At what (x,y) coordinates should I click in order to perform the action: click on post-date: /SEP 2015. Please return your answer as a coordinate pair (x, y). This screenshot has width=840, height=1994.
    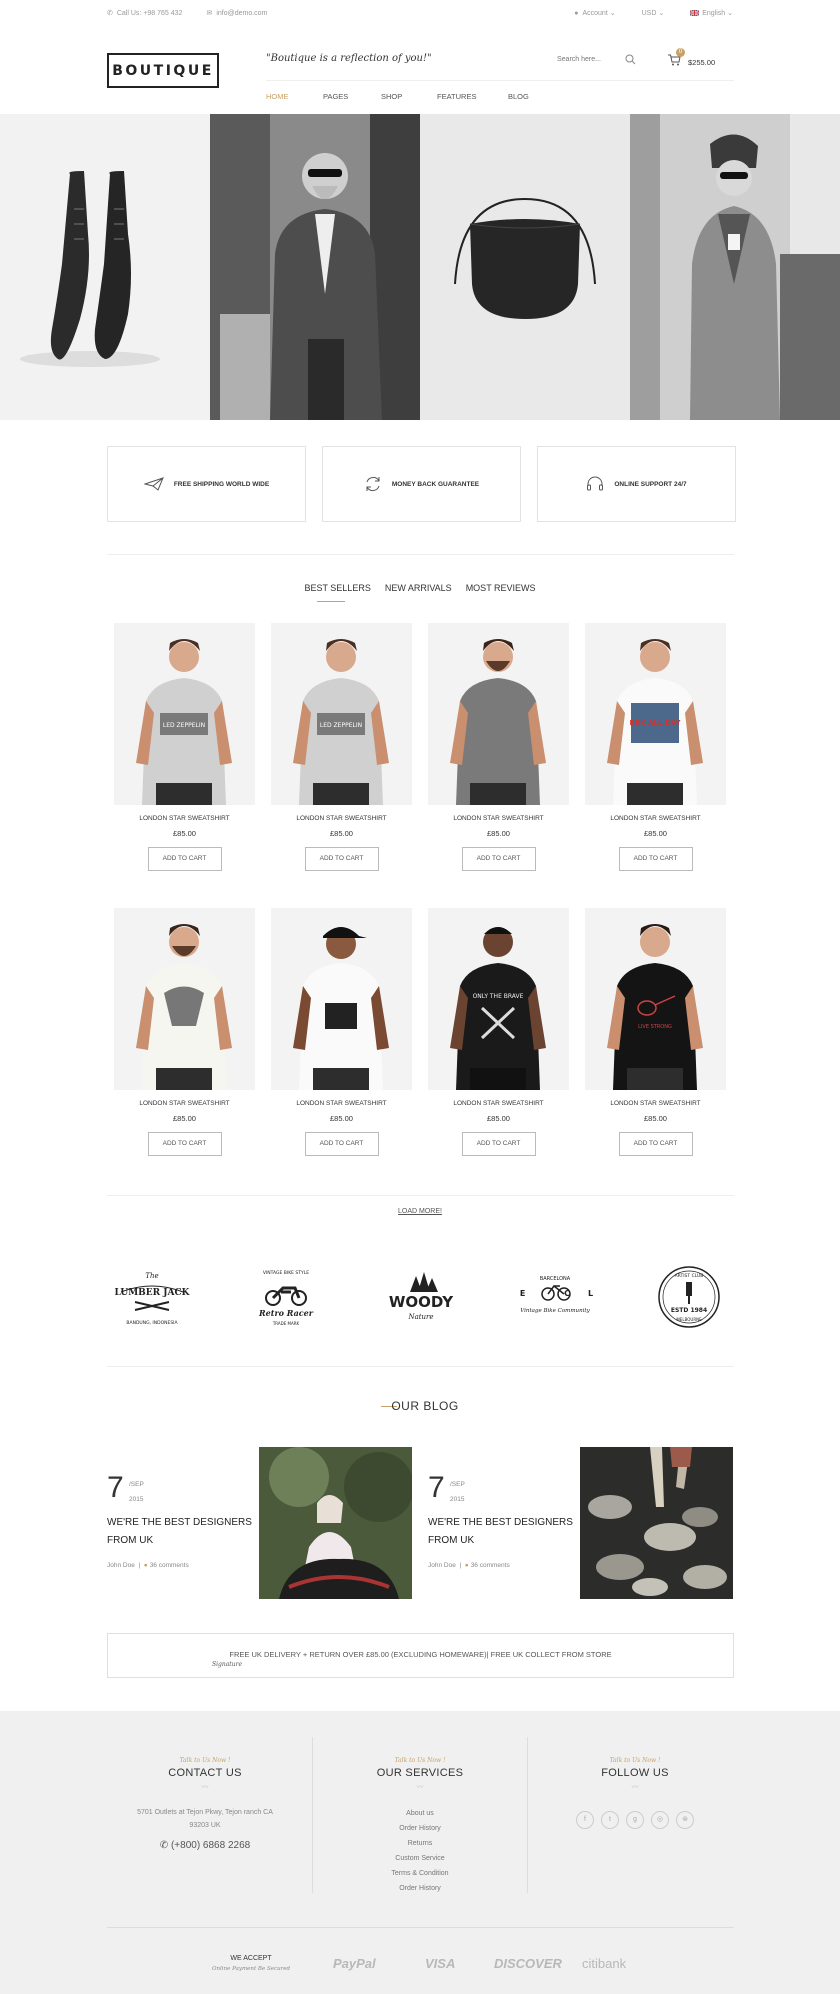
    Looking at the image, I should click on (136, 1492).